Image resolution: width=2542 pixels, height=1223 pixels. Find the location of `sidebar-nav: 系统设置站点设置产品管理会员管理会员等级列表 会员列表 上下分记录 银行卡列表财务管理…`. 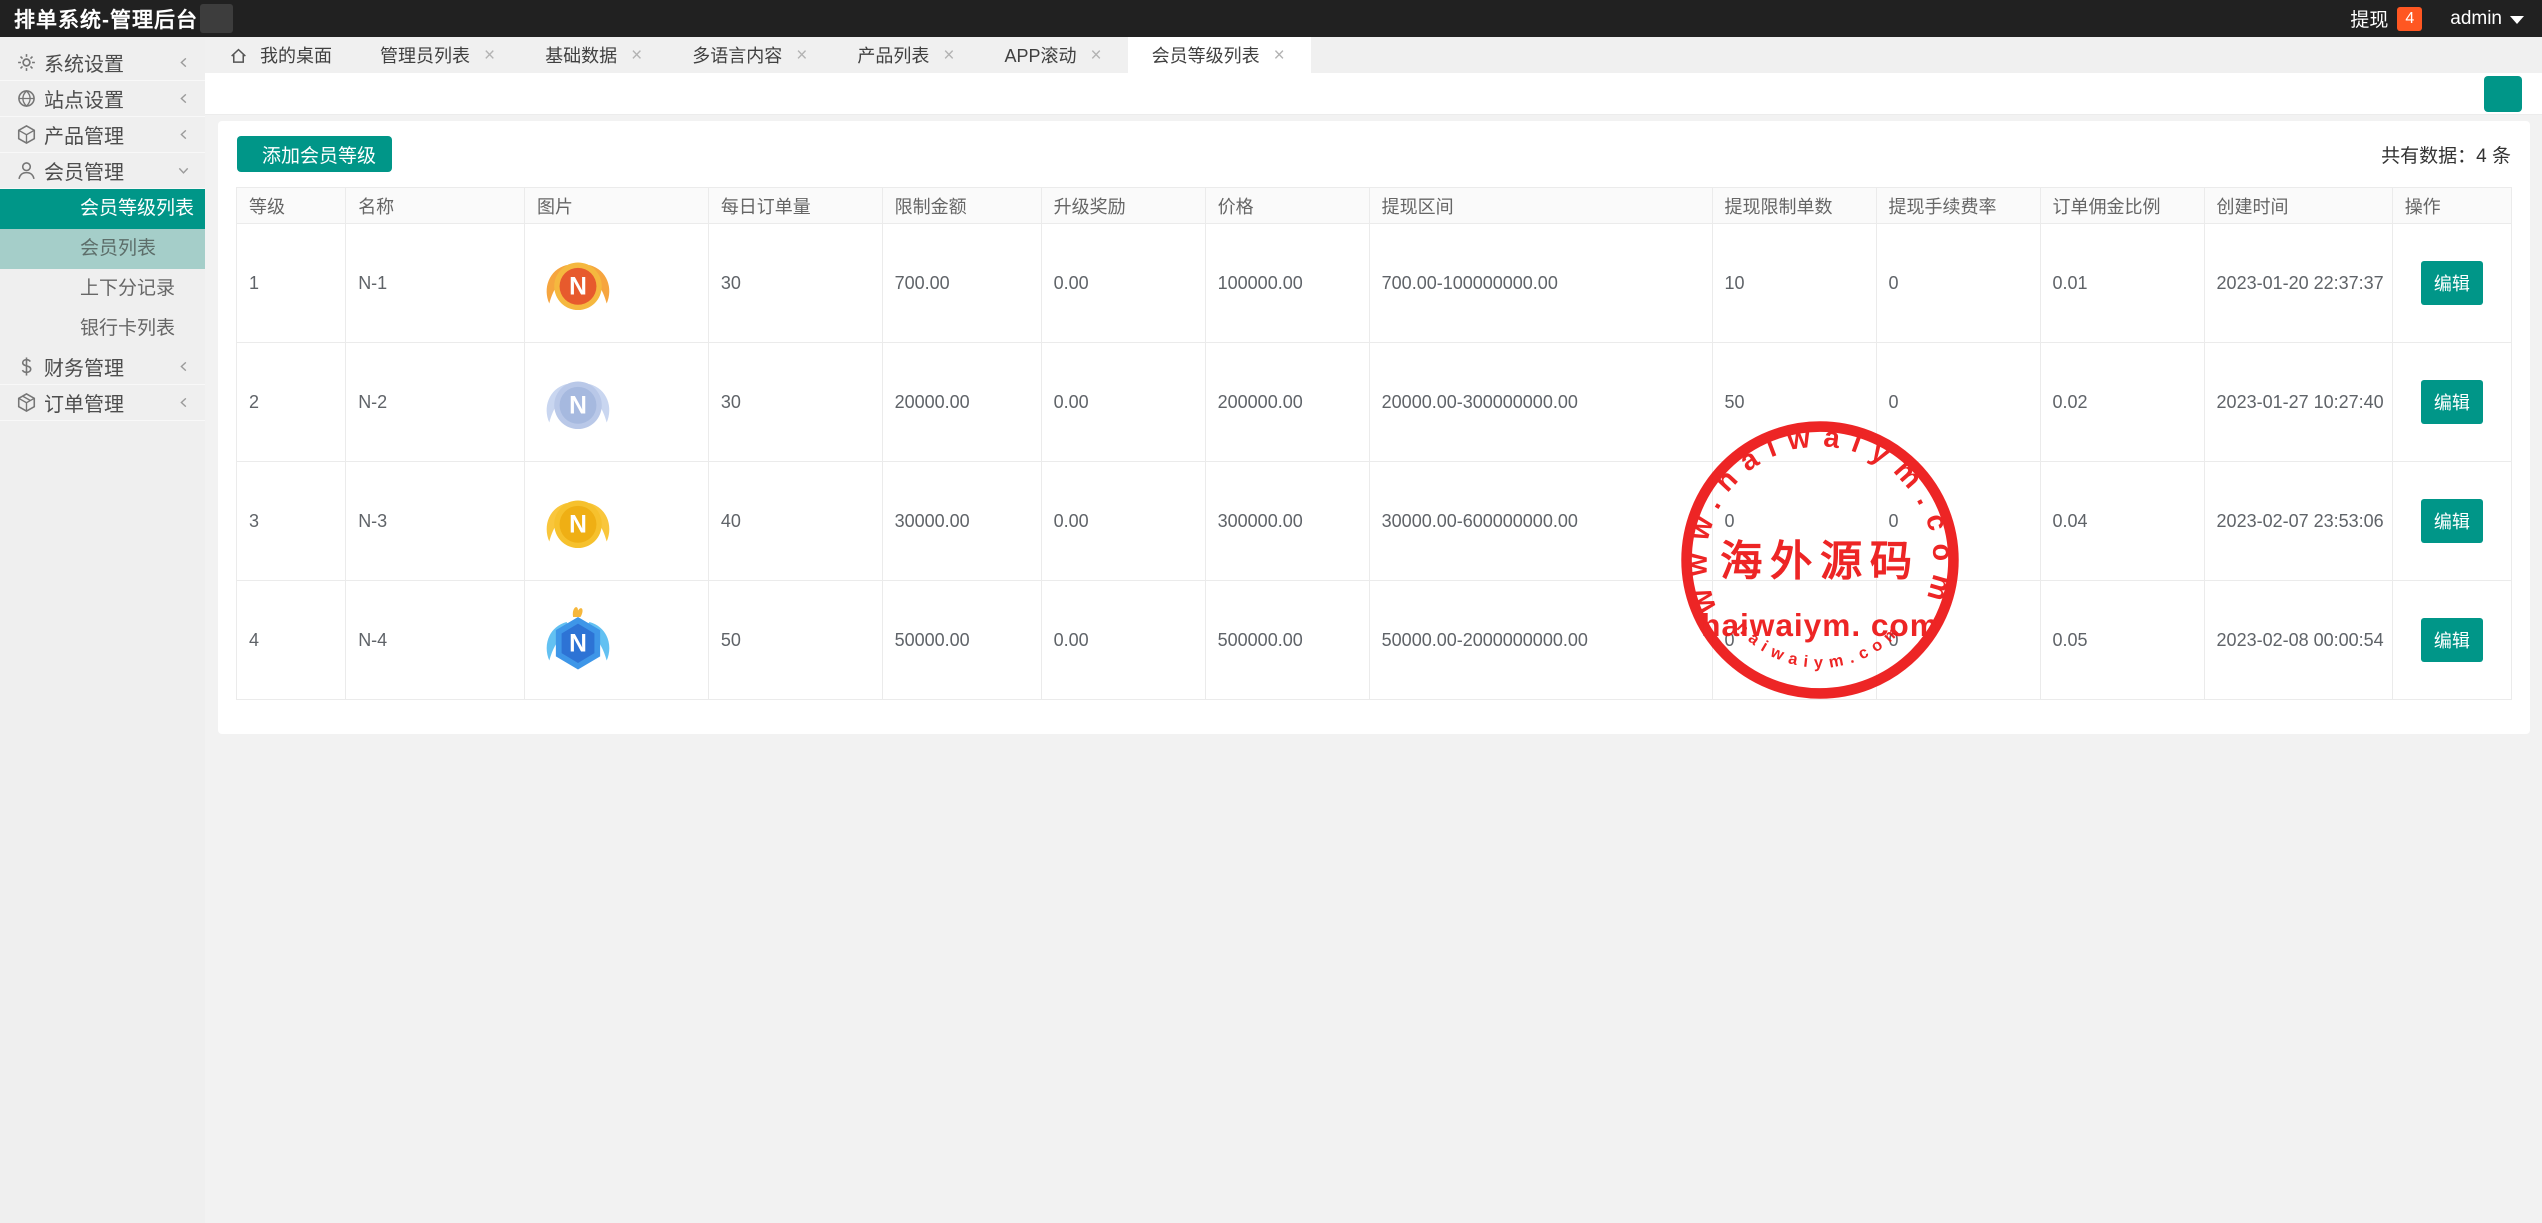

sidebar-nav: 系统设置站点设置产品管理会员管理会员等级列表 会员列表 上下分记录 银行卡列表财务管理… is located at coordinates (102, 229).